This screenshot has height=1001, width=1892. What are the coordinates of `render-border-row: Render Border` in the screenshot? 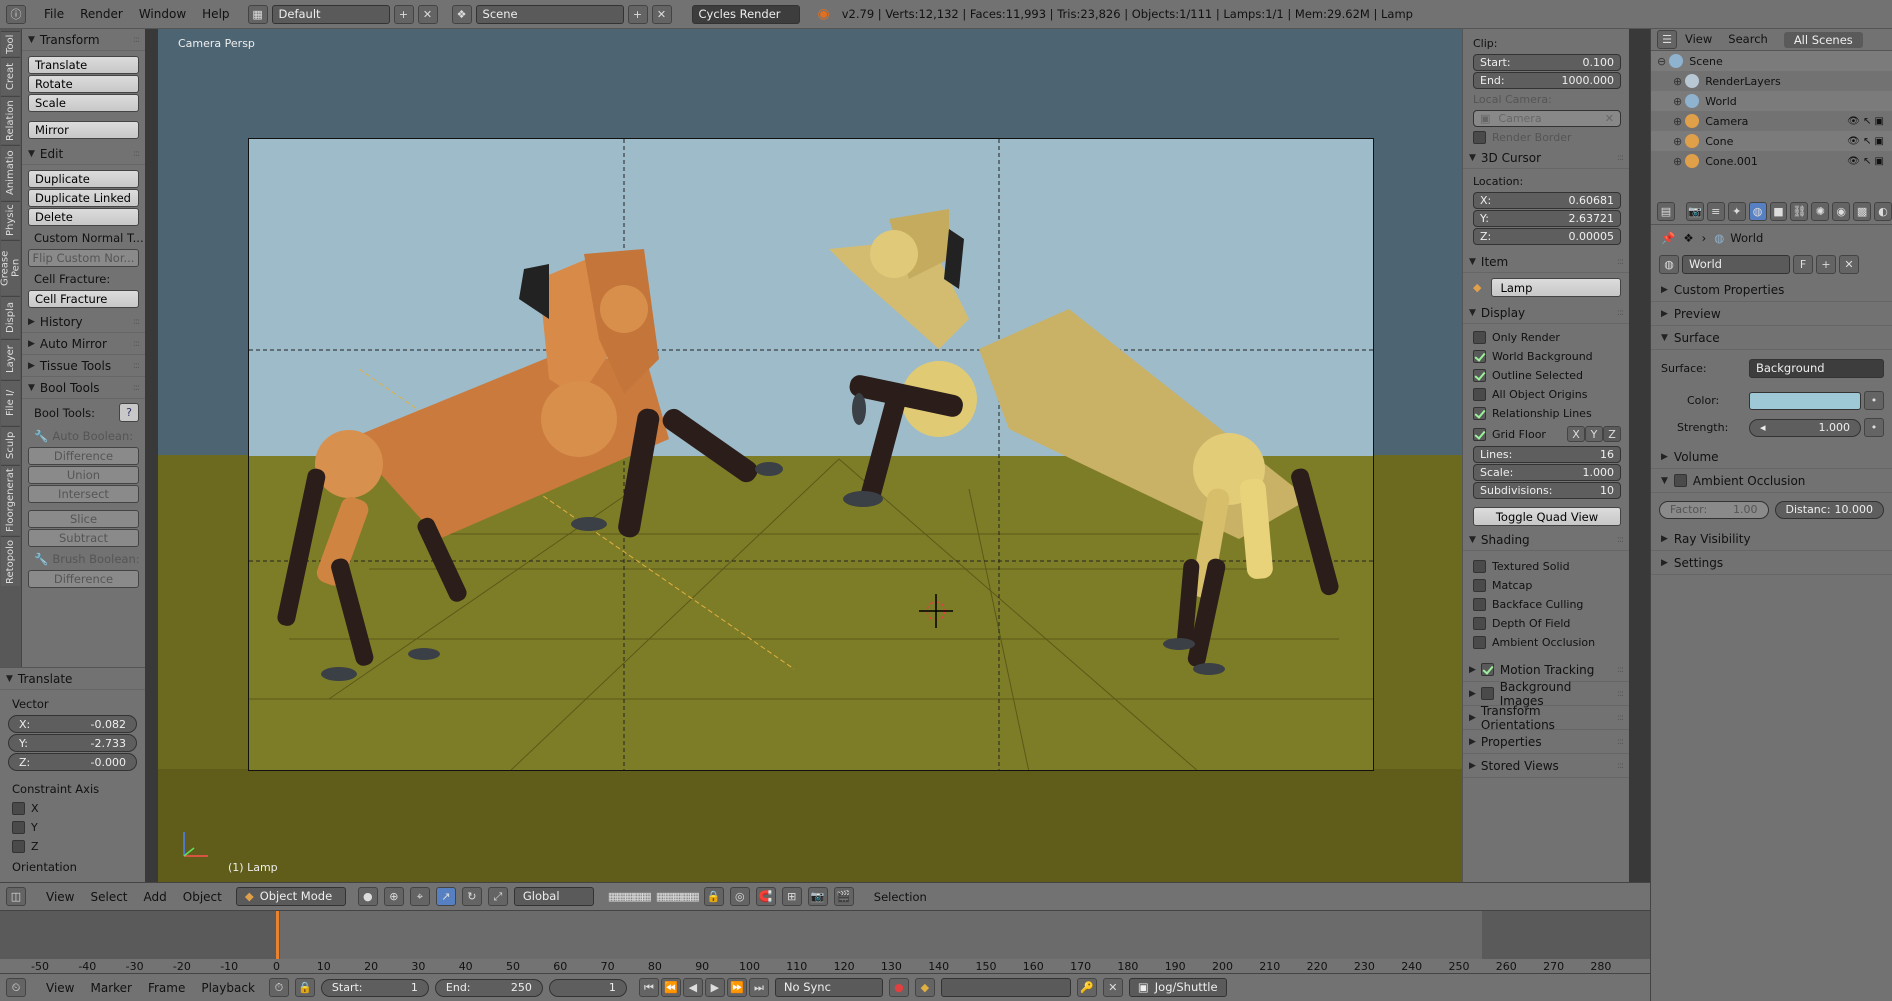 It's located at (1546, 137).